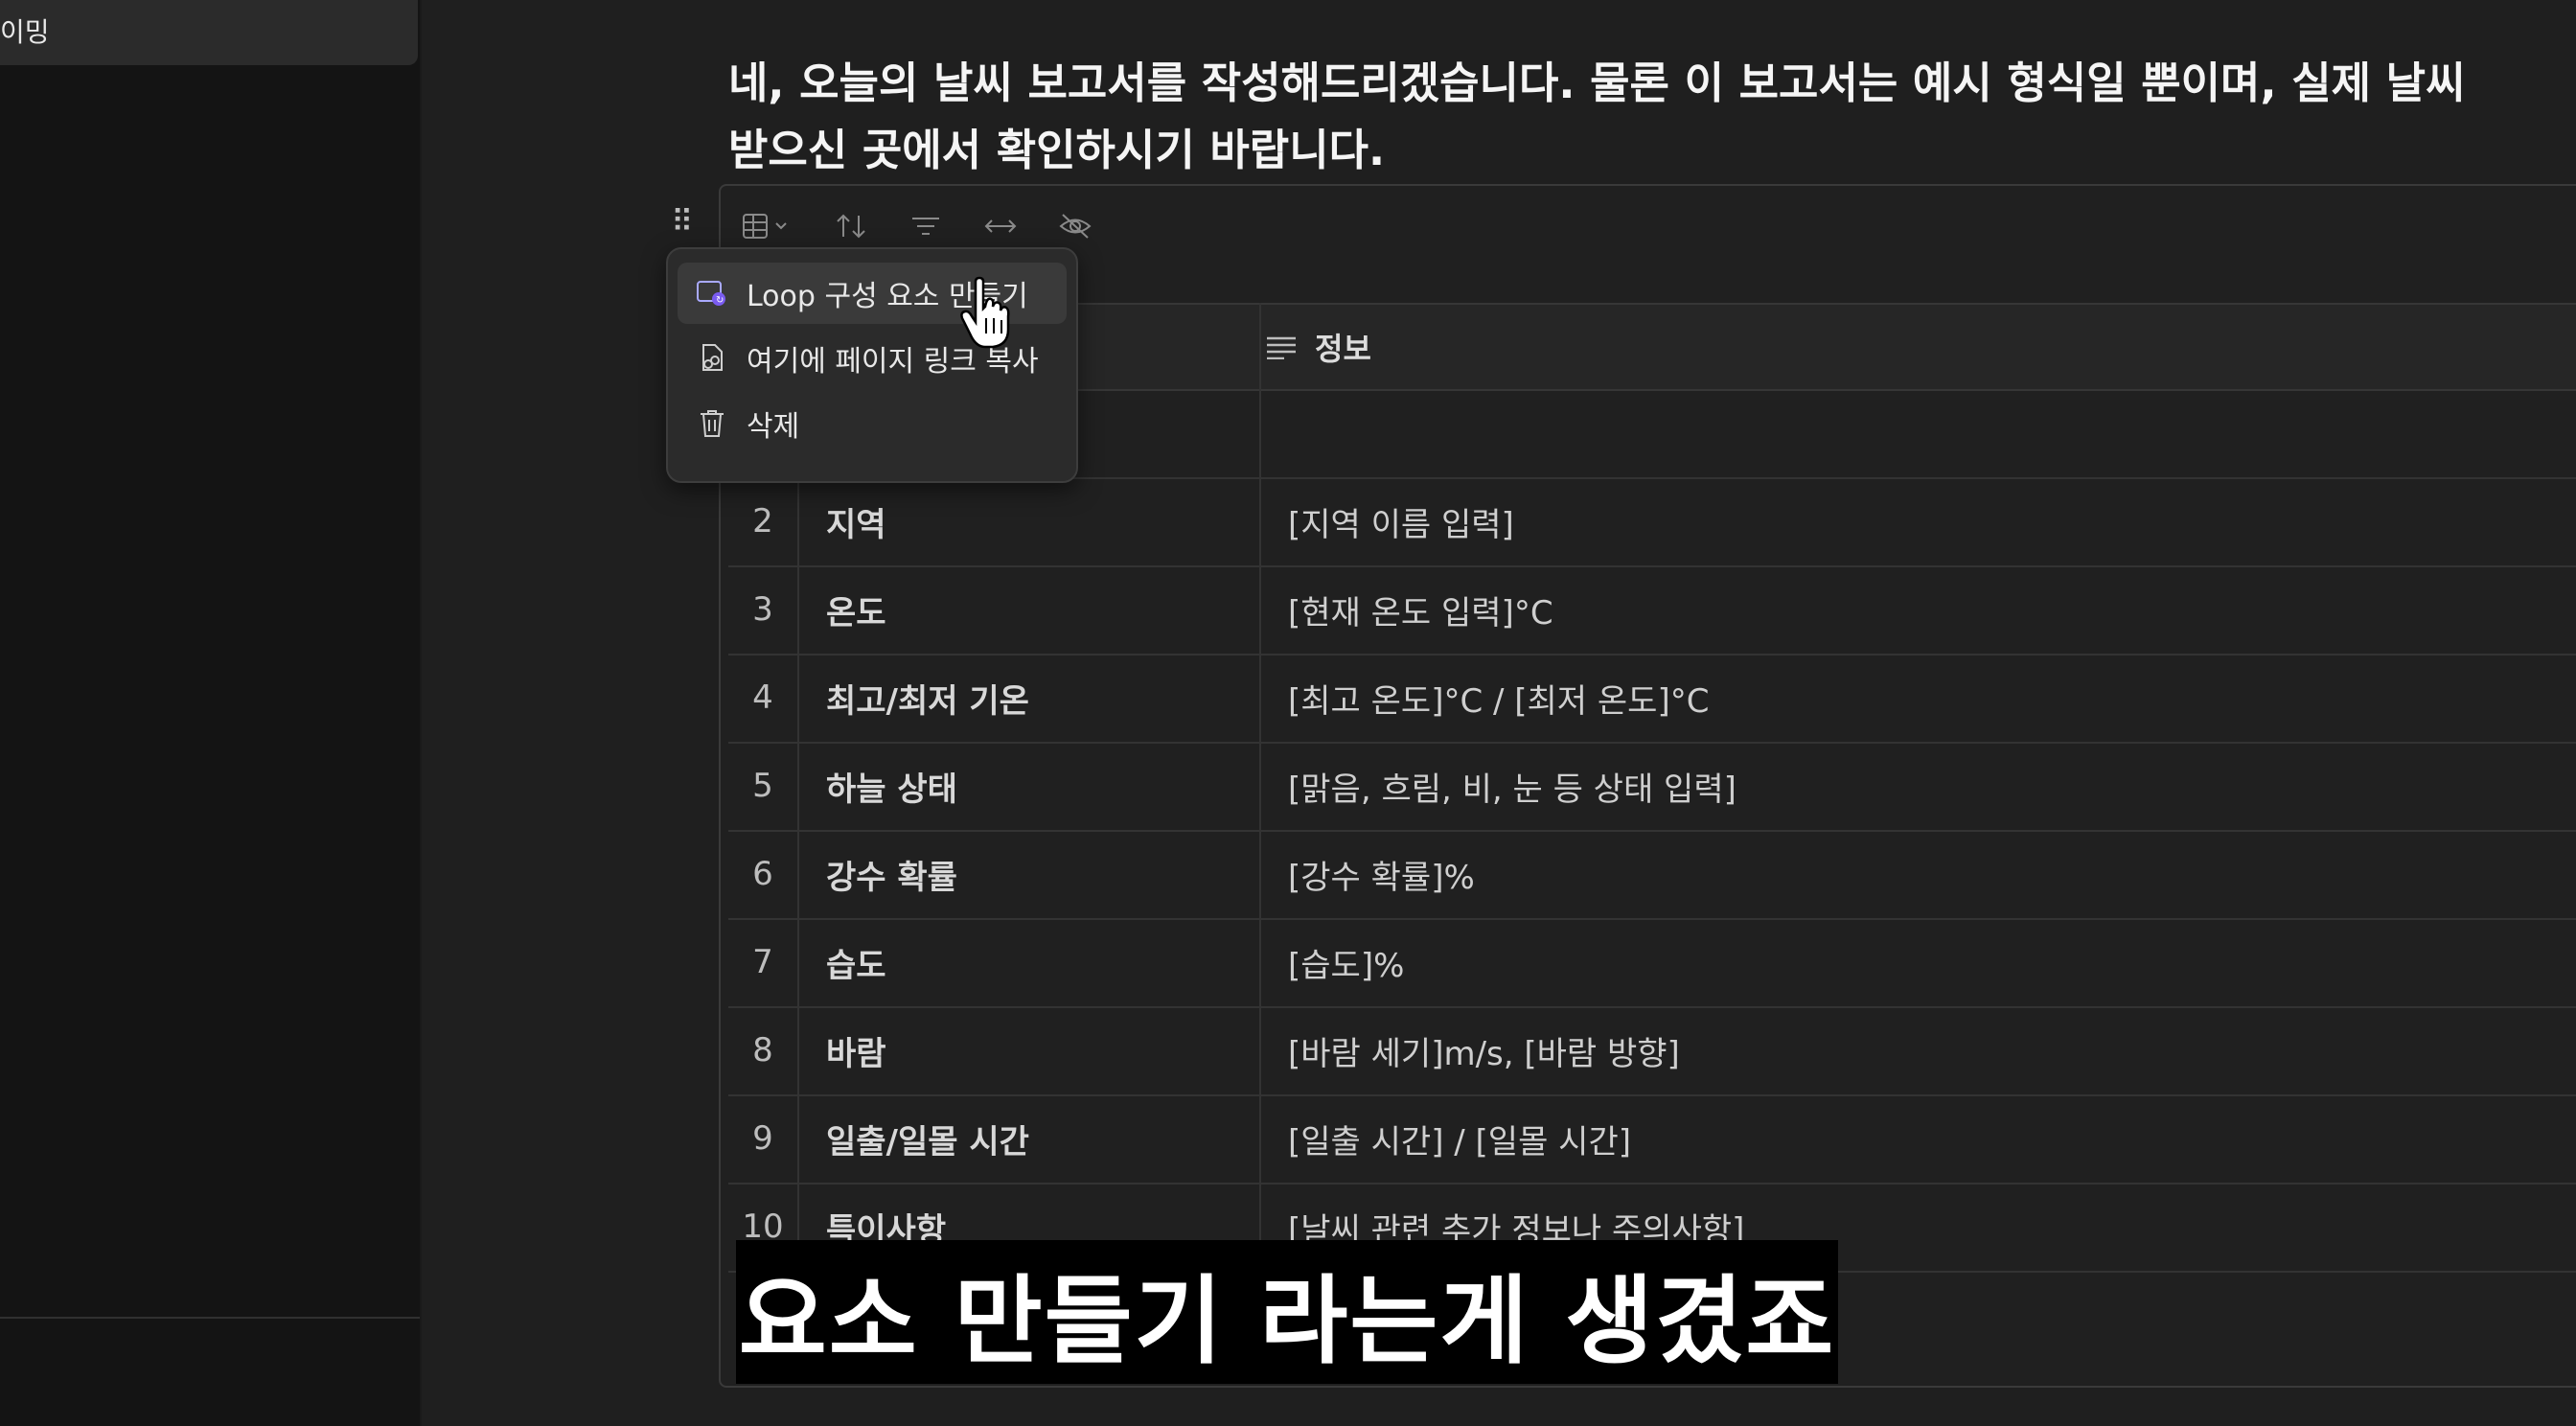 This screenshot has height=1426, width=2576. What do you see at coordinates (210, 1318) in the screenshot?
I see `sidebar-divider` at bounding box center [210, 1318].